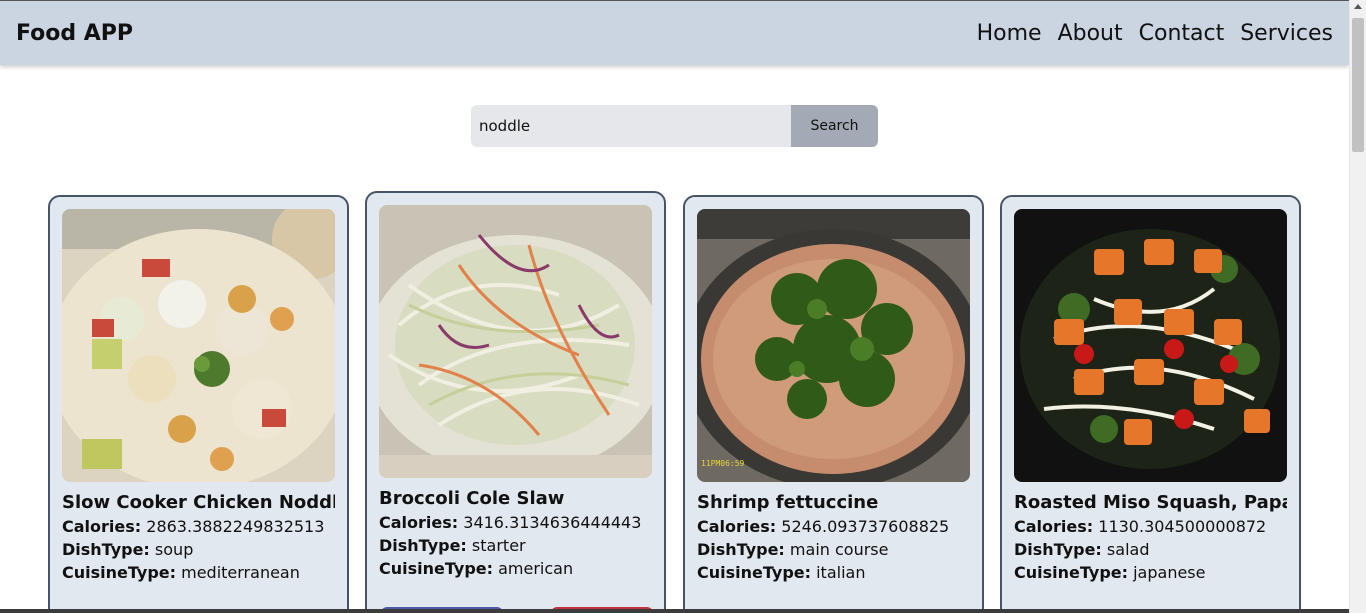 This screenshot has height=613, width=1366. What do you see at coordinates (1150, 345) in the screenshot?
I see `miso-squash-noodle-photo` at bounding box center [1150, 345].